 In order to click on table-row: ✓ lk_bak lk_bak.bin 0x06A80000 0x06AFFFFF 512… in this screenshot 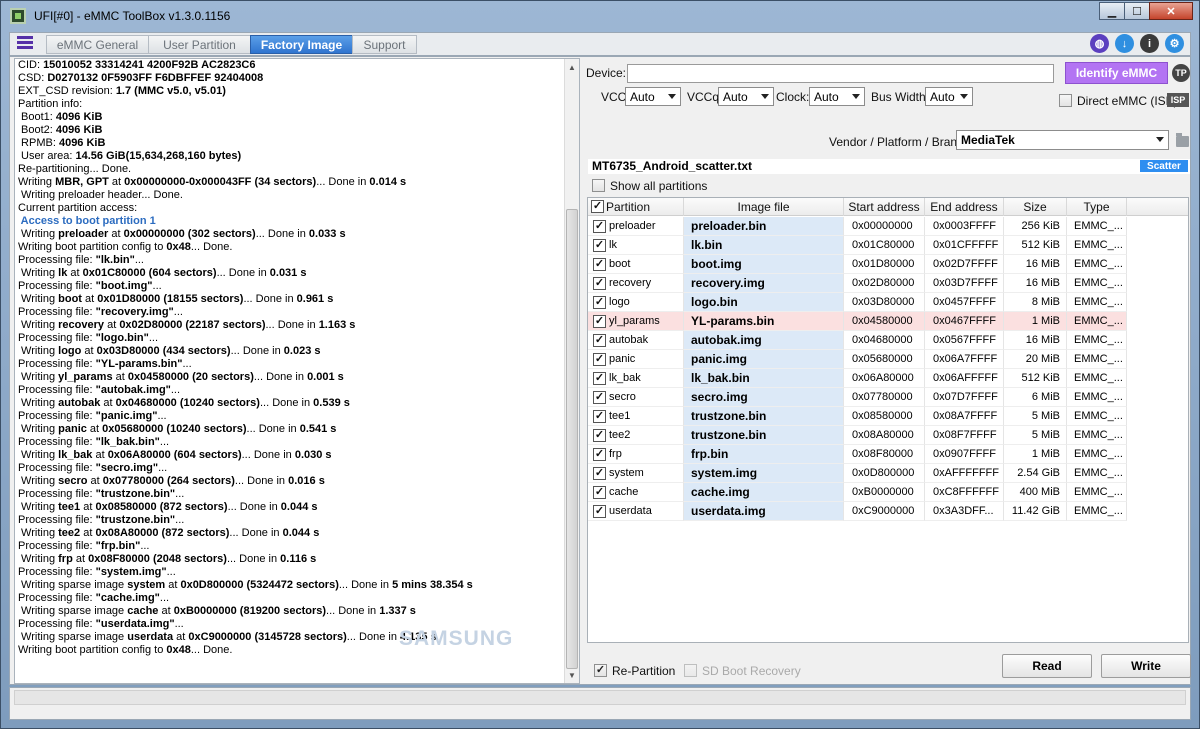, I will do `click(858, 378)`.